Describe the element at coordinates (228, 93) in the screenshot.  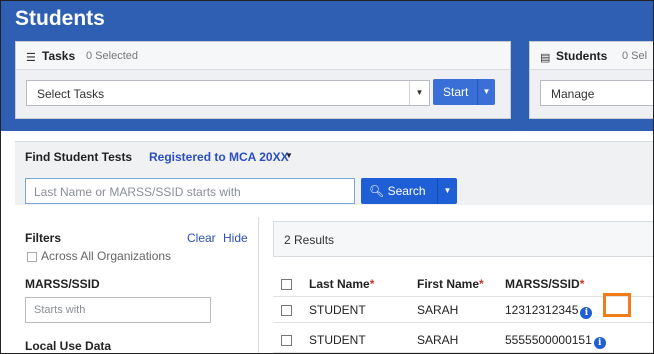
I see `select-tasks-dropdown: Select Tasks ▼` at that location.